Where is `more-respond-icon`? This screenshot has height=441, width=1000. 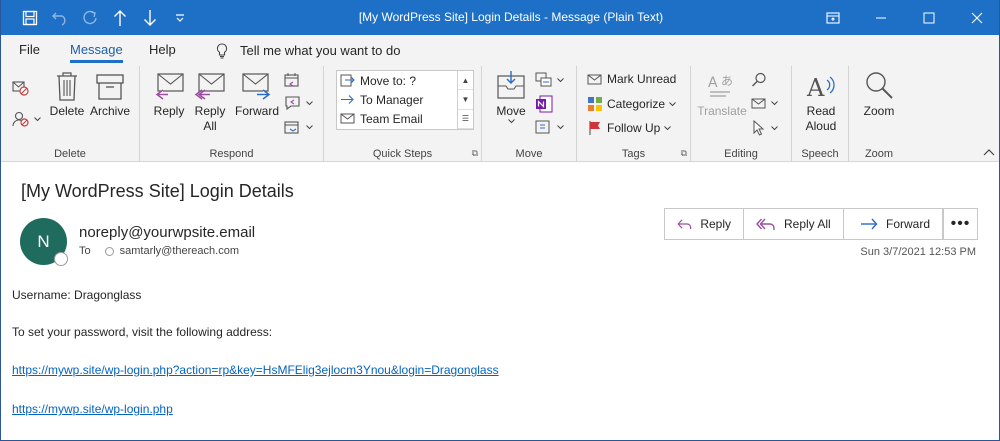 more-respond-icon is located at coordinates (291, 127).